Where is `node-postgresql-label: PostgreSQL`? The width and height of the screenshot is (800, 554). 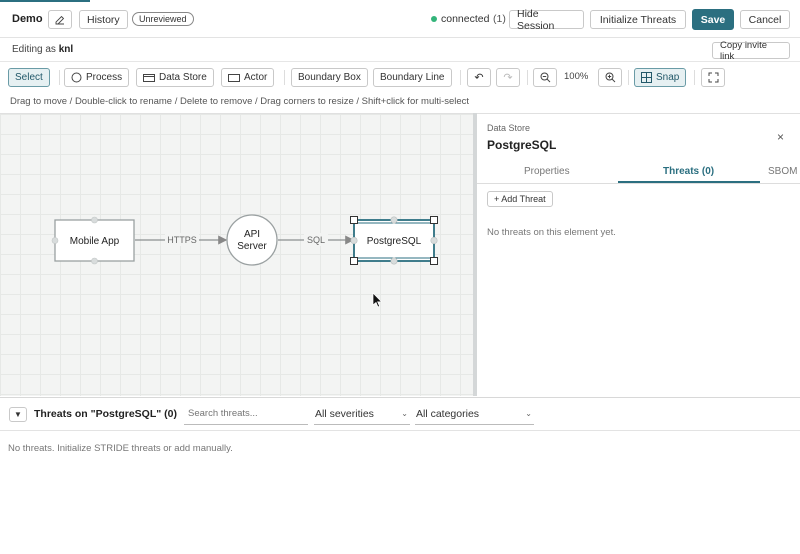
node-postgresql-label: PostgreSQL is located at coordinates (394, 241).